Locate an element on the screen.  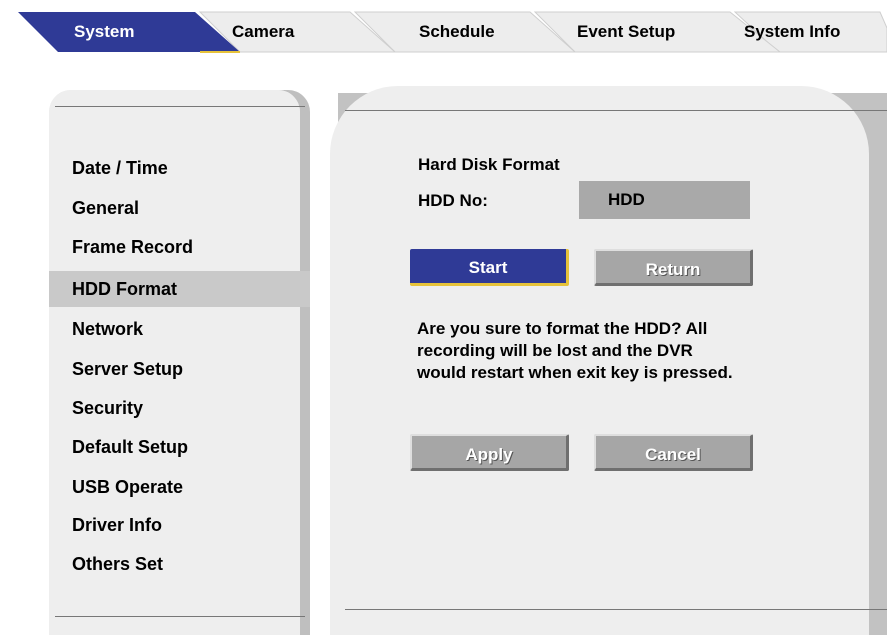
main-bottom-divider is located at coordinates (616, 609).